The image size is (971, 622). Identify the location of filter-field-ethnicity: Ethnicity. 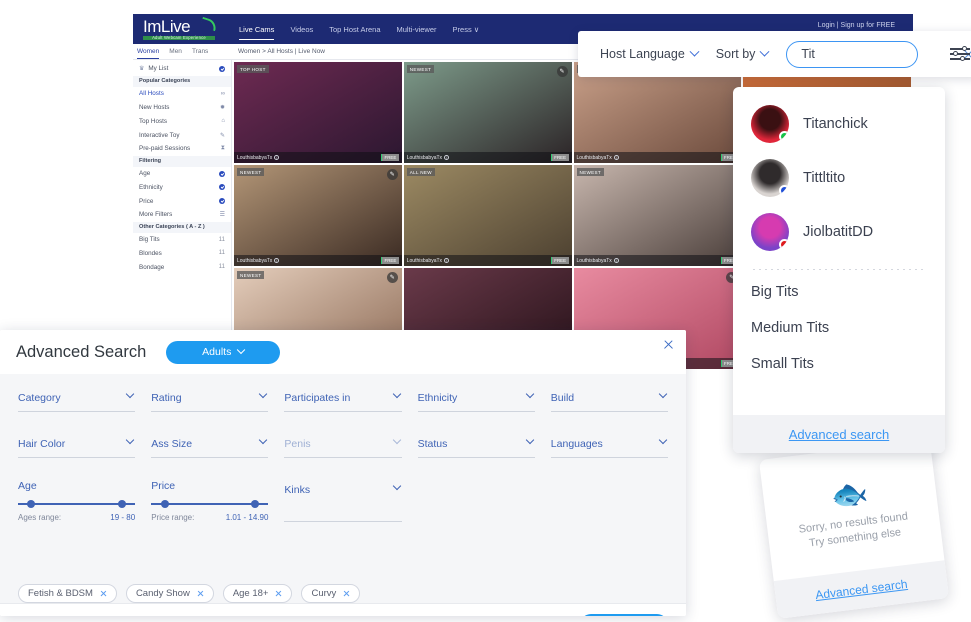
(476, 400).